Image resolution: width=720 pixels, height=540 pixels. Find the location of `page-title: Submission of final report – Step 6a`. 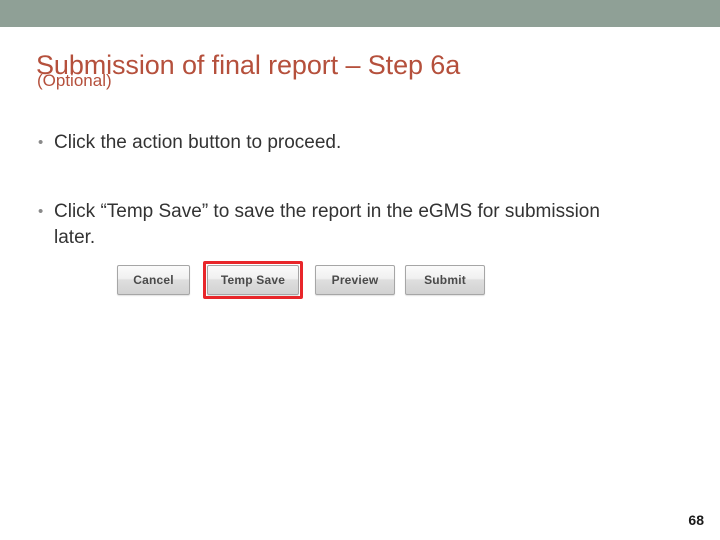

page-title: Submission of final report – Step 6a is located at coordinates (248, 65).